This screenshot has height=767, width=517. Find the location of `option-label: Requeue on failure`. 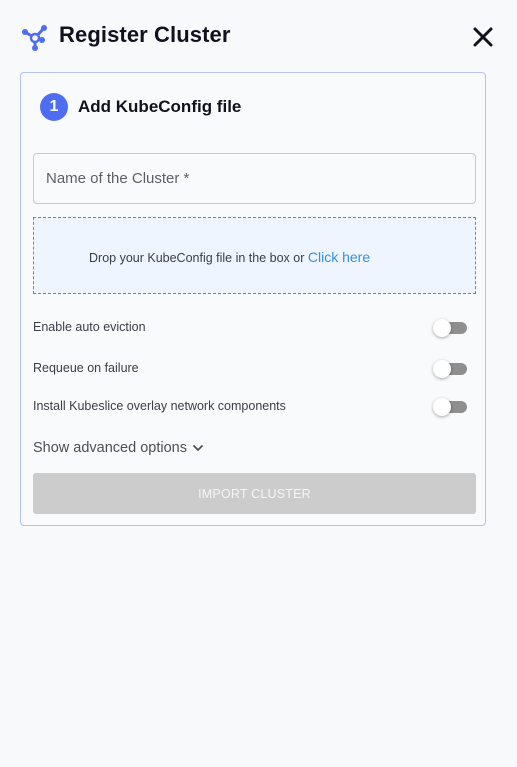

option-label: Requeue on failure is located at coordinates (86, 368).